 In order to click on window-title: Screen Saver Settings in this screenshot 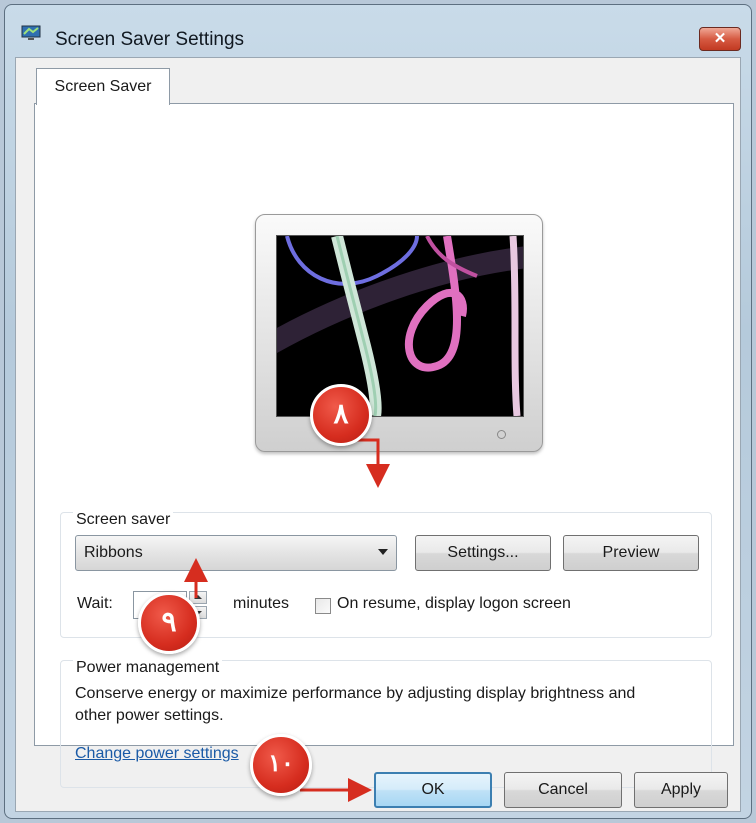, I will do `click(150, 39)`.